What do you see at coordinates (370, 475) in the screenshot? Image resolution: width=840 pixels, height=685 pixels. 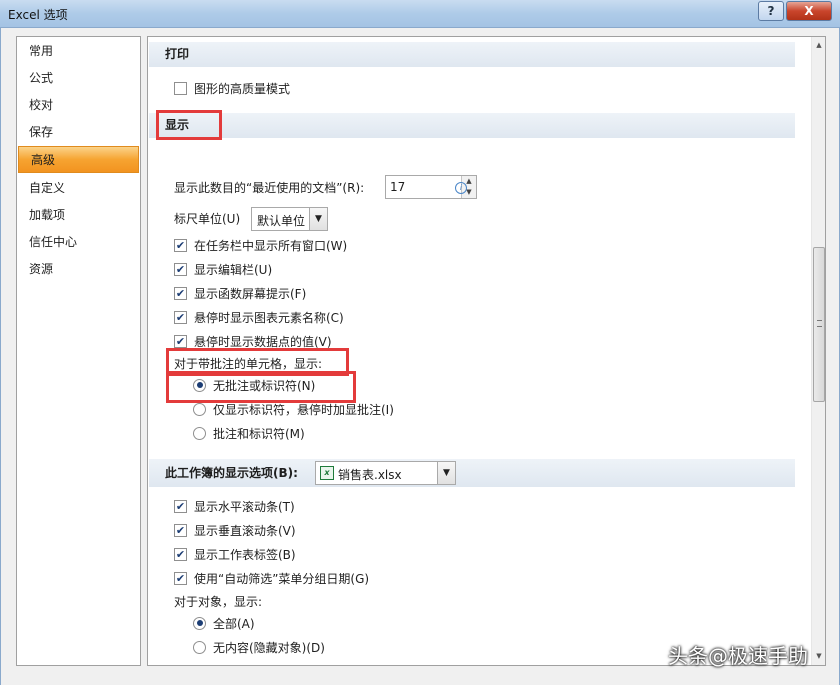 I see `workbook-select-value: 销售表.xlsx` at bounding box center [370, 475].